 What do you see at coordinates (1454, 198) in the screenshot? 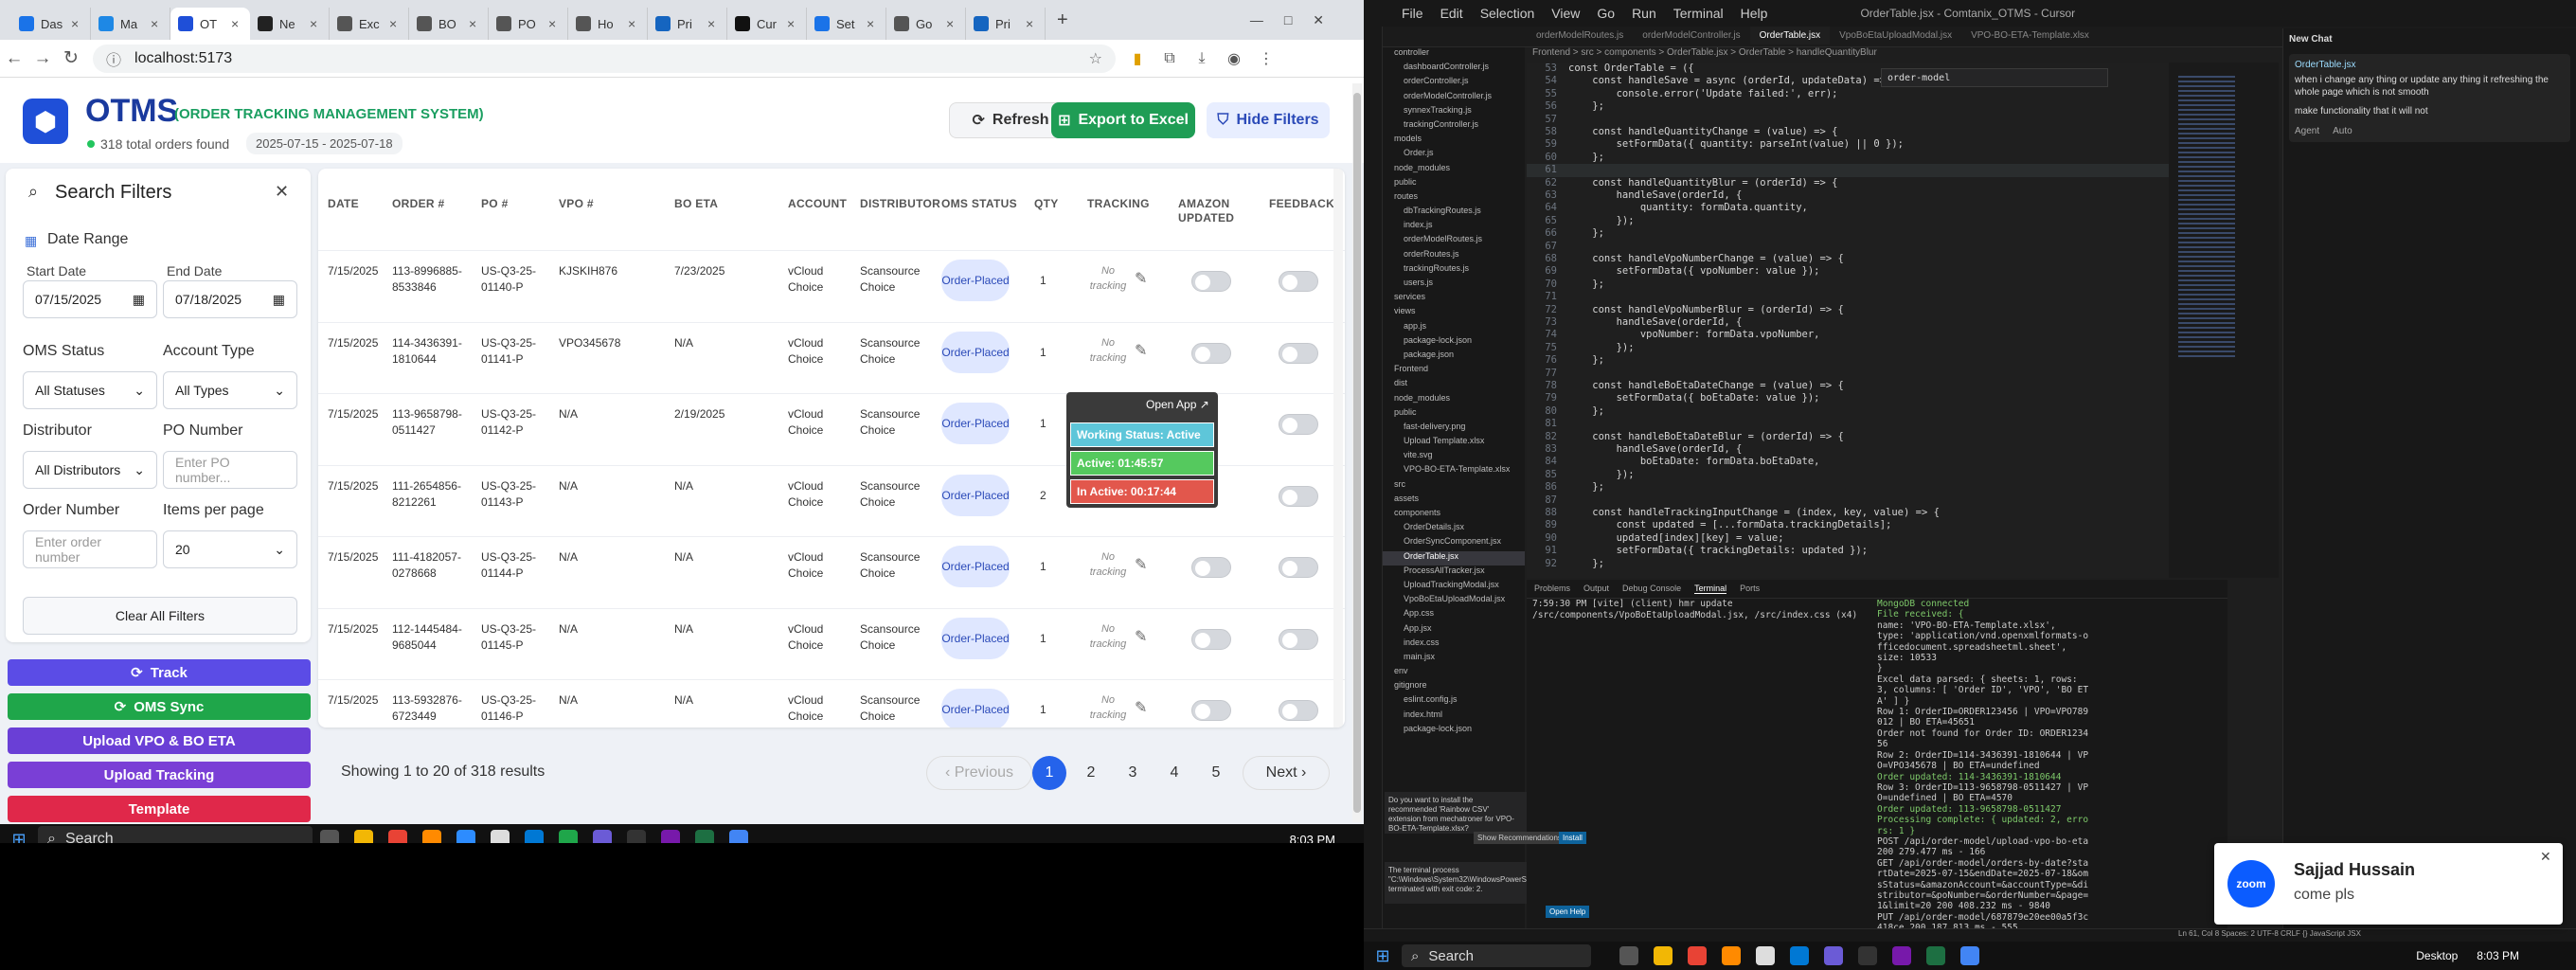
I see `explorer-item: routes` at bounding box center [1454, 198].